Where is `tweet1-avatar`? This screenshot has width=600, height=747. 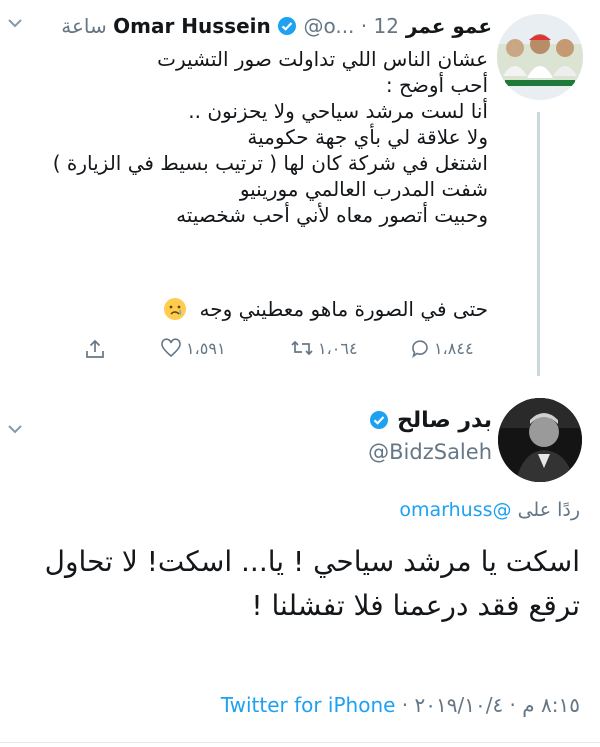
tweet1-avatar is located at coordinates (540, 57).